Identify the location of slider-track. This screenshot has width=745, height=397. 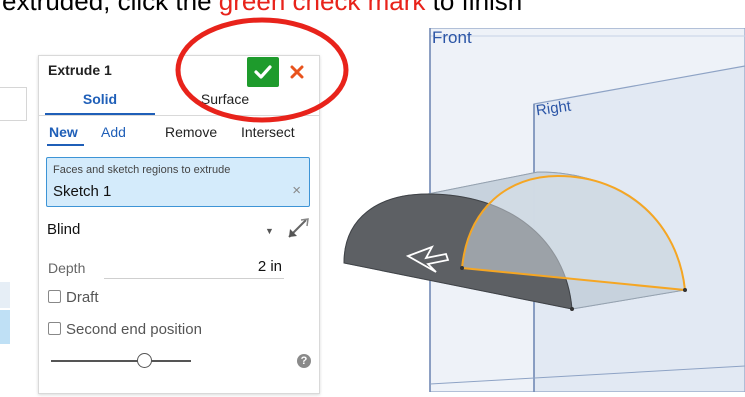
(121, 361).